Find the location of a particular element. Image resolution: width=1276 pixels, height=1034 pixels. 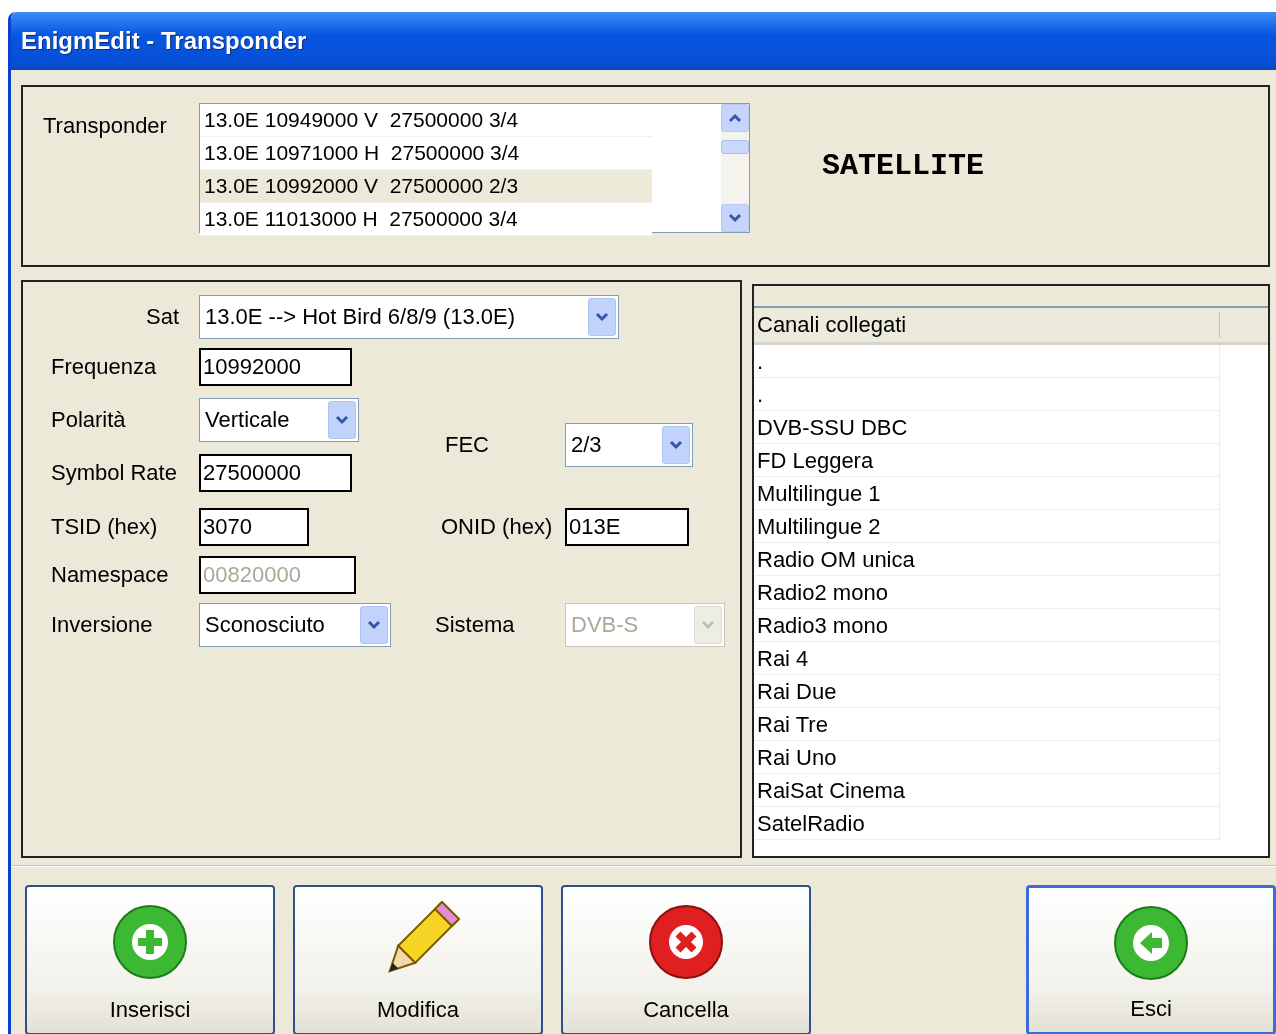

column-header: Canali collegati is located at coordinates (1011, 326).